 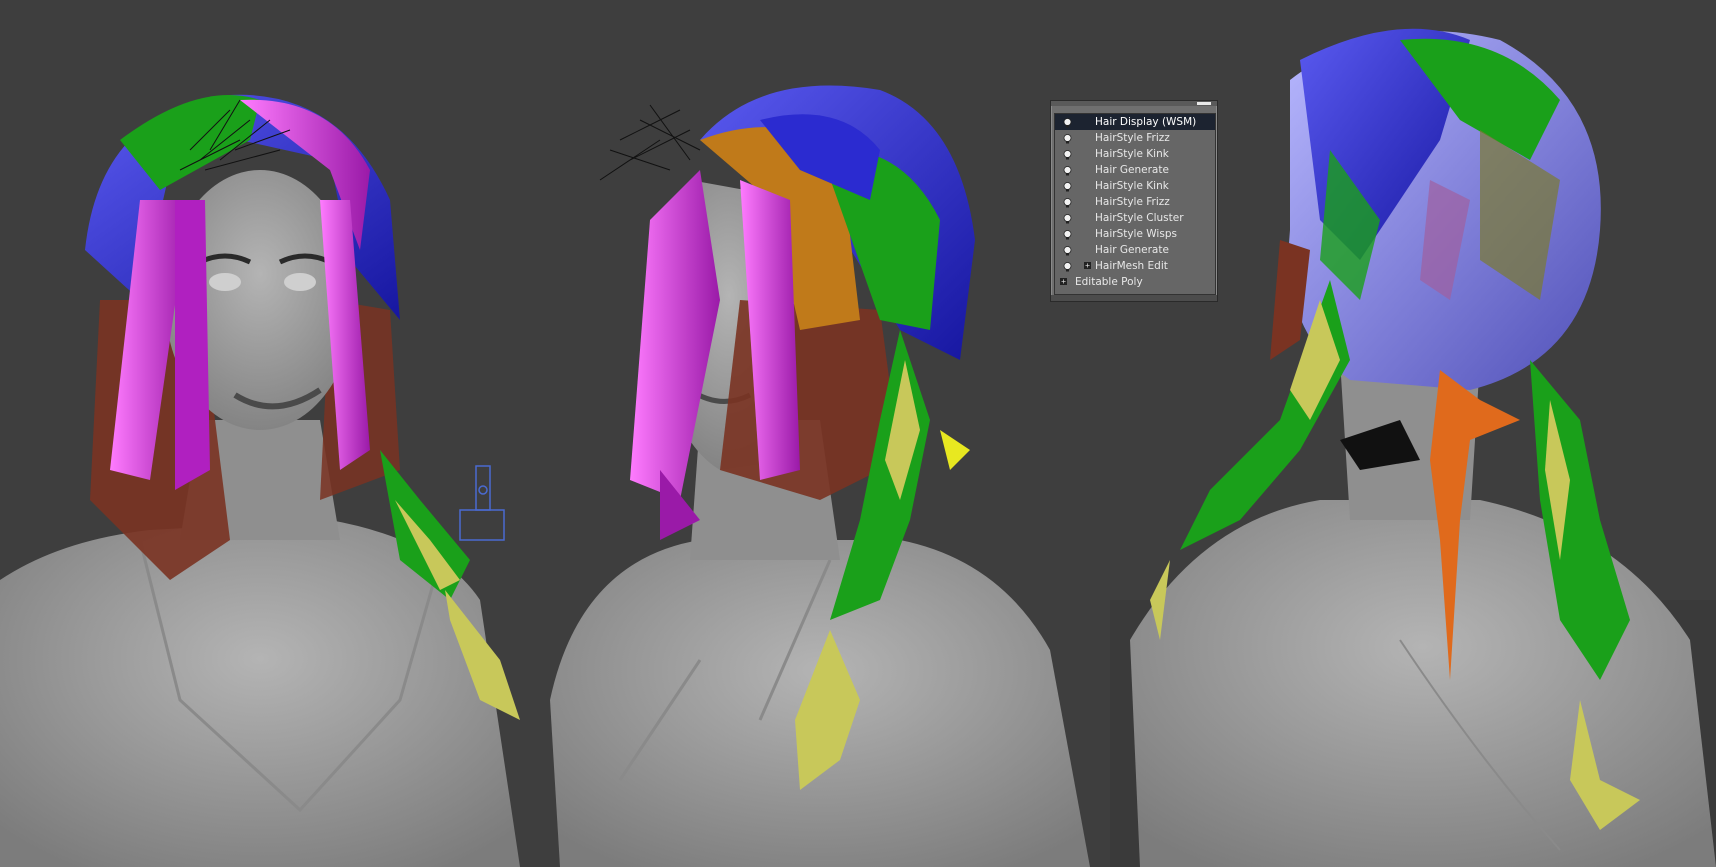 I want to click on modifier-stack-item: Hair Display (WSM), so click(x=1135, y=122).